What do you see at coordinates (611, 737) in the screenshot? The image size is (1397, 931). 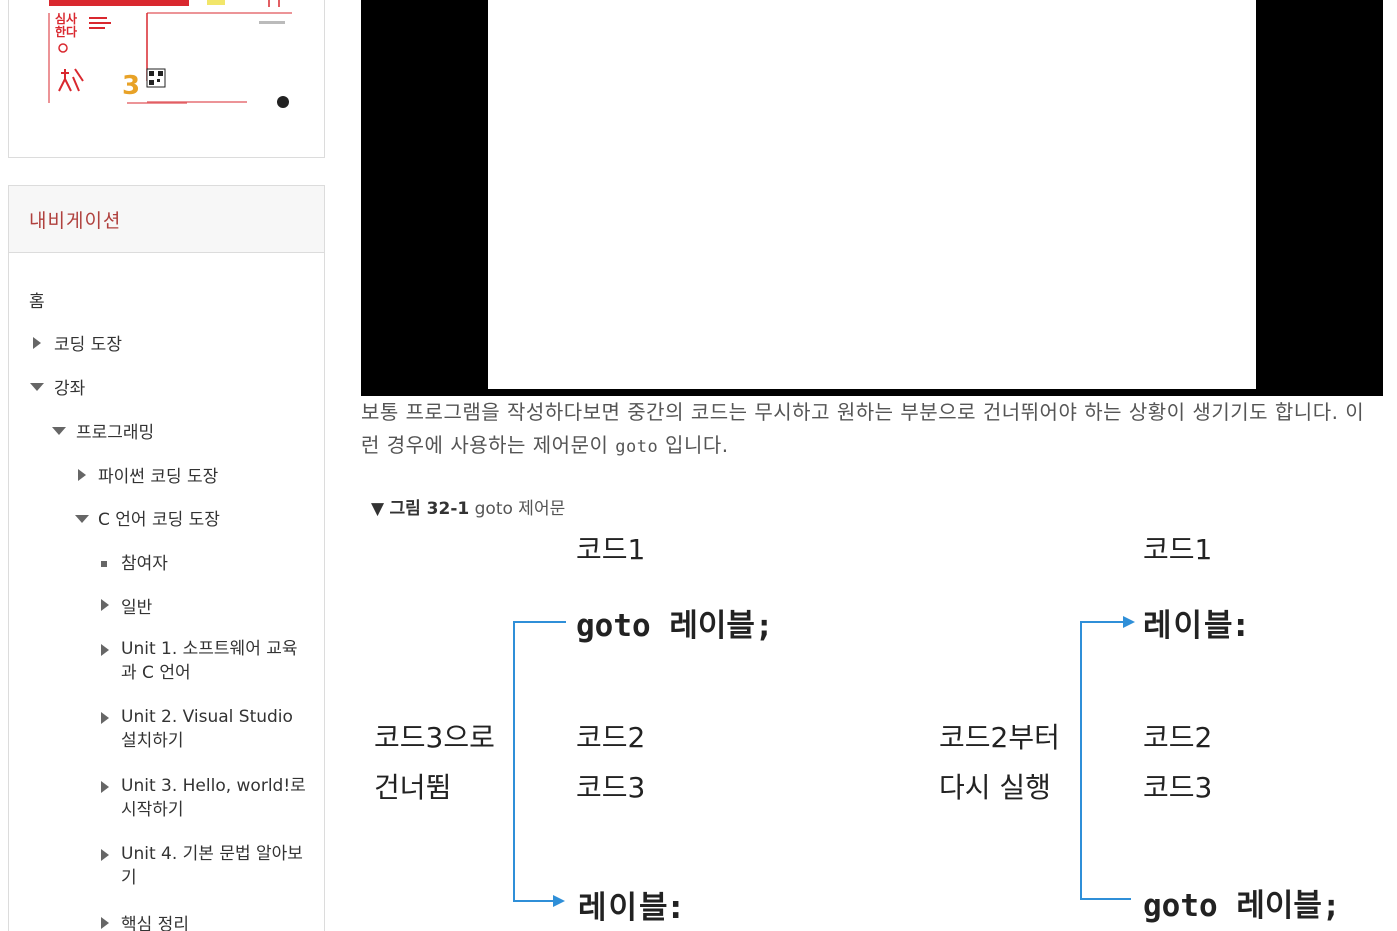 I see `diagram-left-code2: 코드2` at bounding box center [611, 737].